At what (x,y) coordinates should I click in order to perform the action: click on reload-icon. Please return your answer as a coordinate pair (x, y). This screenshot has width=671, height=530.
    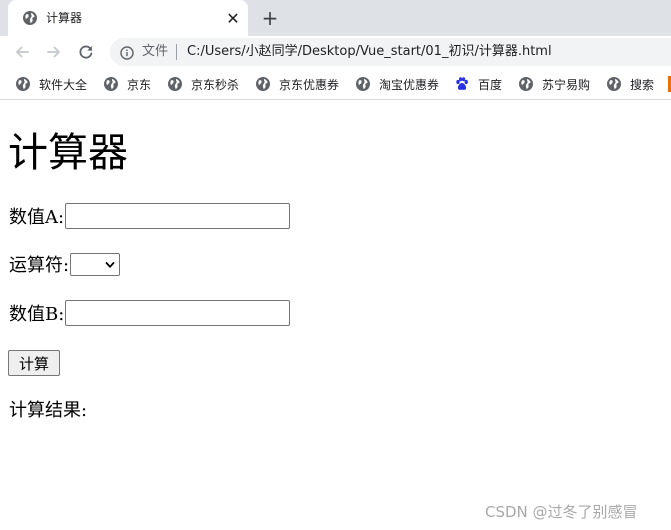
    Looking at the image, I should click on (86, 52).